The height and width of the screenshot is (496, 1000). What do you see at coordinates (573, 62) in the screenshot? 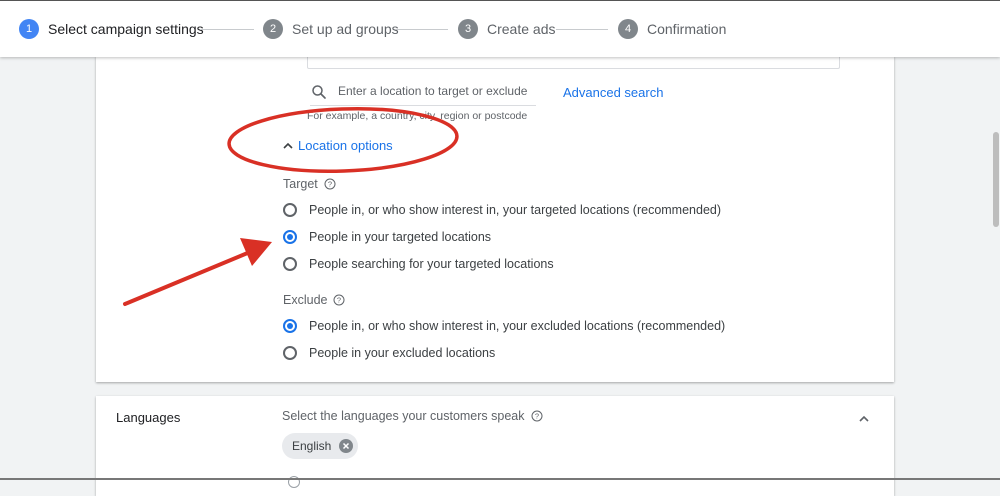
I see `targeted-locations-box` at bounding box center [573, 62].